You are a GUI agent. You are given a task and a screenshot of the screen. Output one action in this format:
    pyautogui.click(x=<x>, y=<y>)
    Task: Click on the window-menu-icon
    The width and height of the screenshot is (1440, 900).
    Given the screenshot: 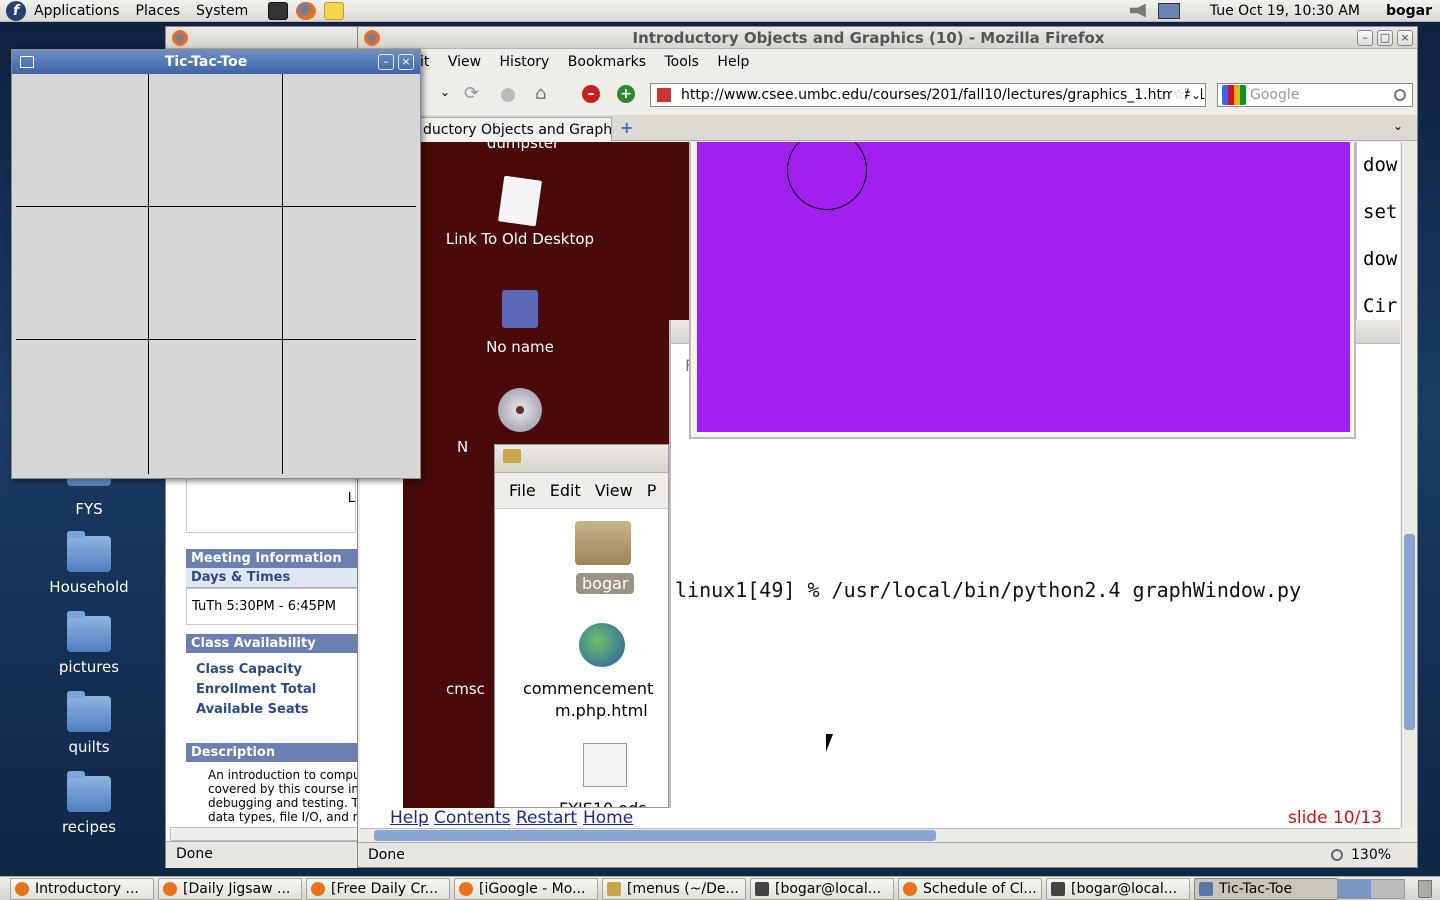 What is the action you would take?
    pyautogui.click(x=27, y=62)
    